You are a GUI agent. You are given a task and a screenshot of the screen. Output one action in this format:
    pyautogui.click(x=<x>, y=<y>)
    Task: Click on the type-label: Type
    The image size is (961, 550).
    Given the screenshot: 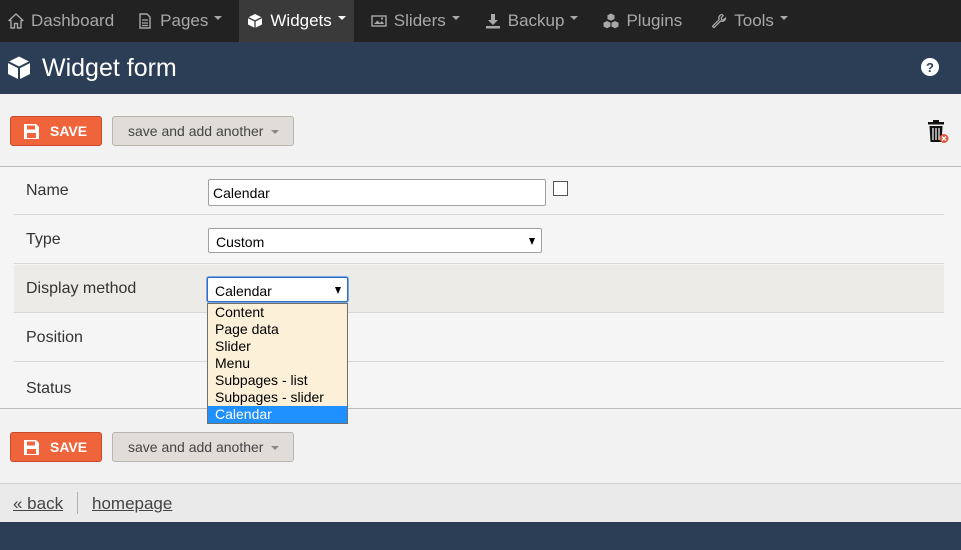 What is the action you would take?
    pyautogui.click(x=43, y=239)
    